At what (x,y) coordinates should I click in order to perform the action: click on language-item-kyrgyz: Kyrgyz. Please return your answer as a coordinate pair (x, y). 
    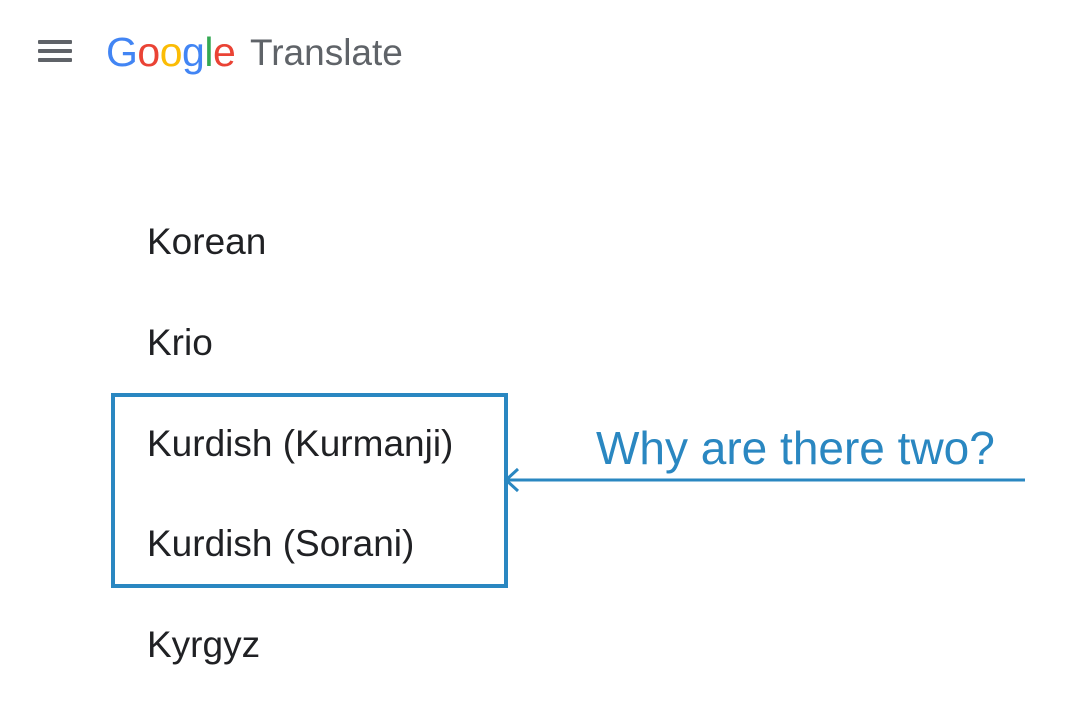
    Looking at the image, I should click on (203, 645).